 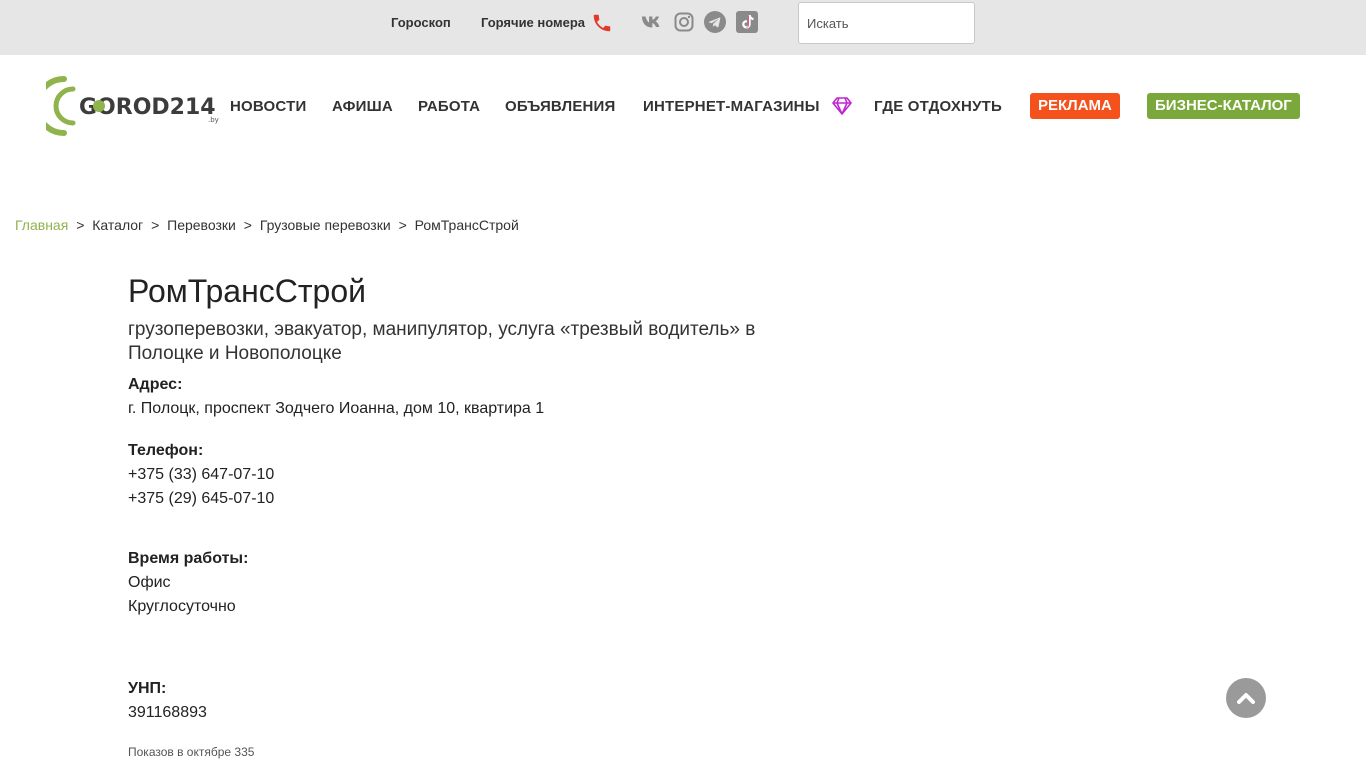 What do you see at coordinates (149, 582) in the screenshot?
I see `hours-place: Офис` at bounding box center [149, 582].